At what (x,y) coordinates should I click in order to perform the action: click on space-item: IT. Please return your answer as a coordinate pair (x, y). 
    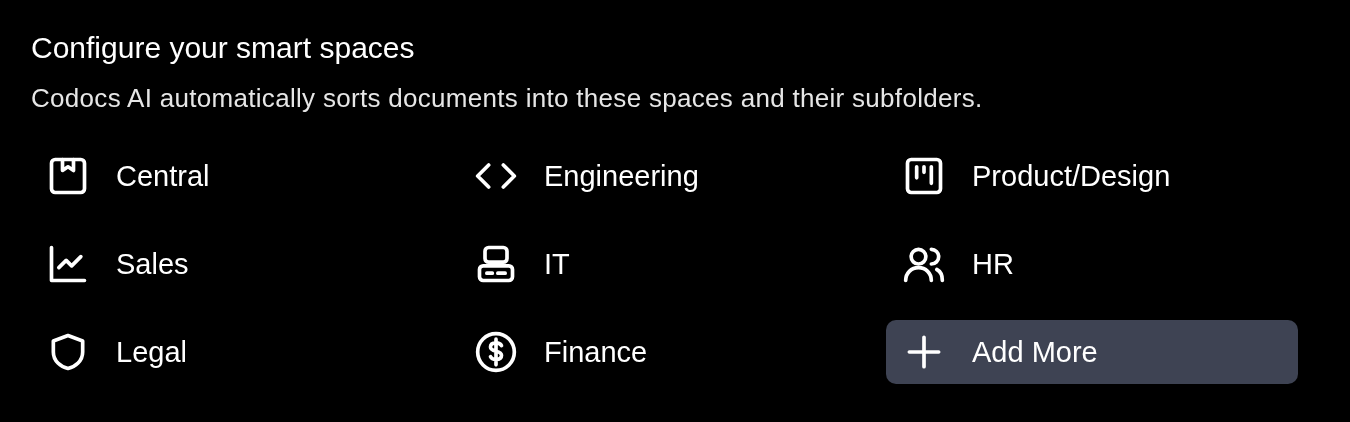
    Looking at the image, I should click on (664, 264).